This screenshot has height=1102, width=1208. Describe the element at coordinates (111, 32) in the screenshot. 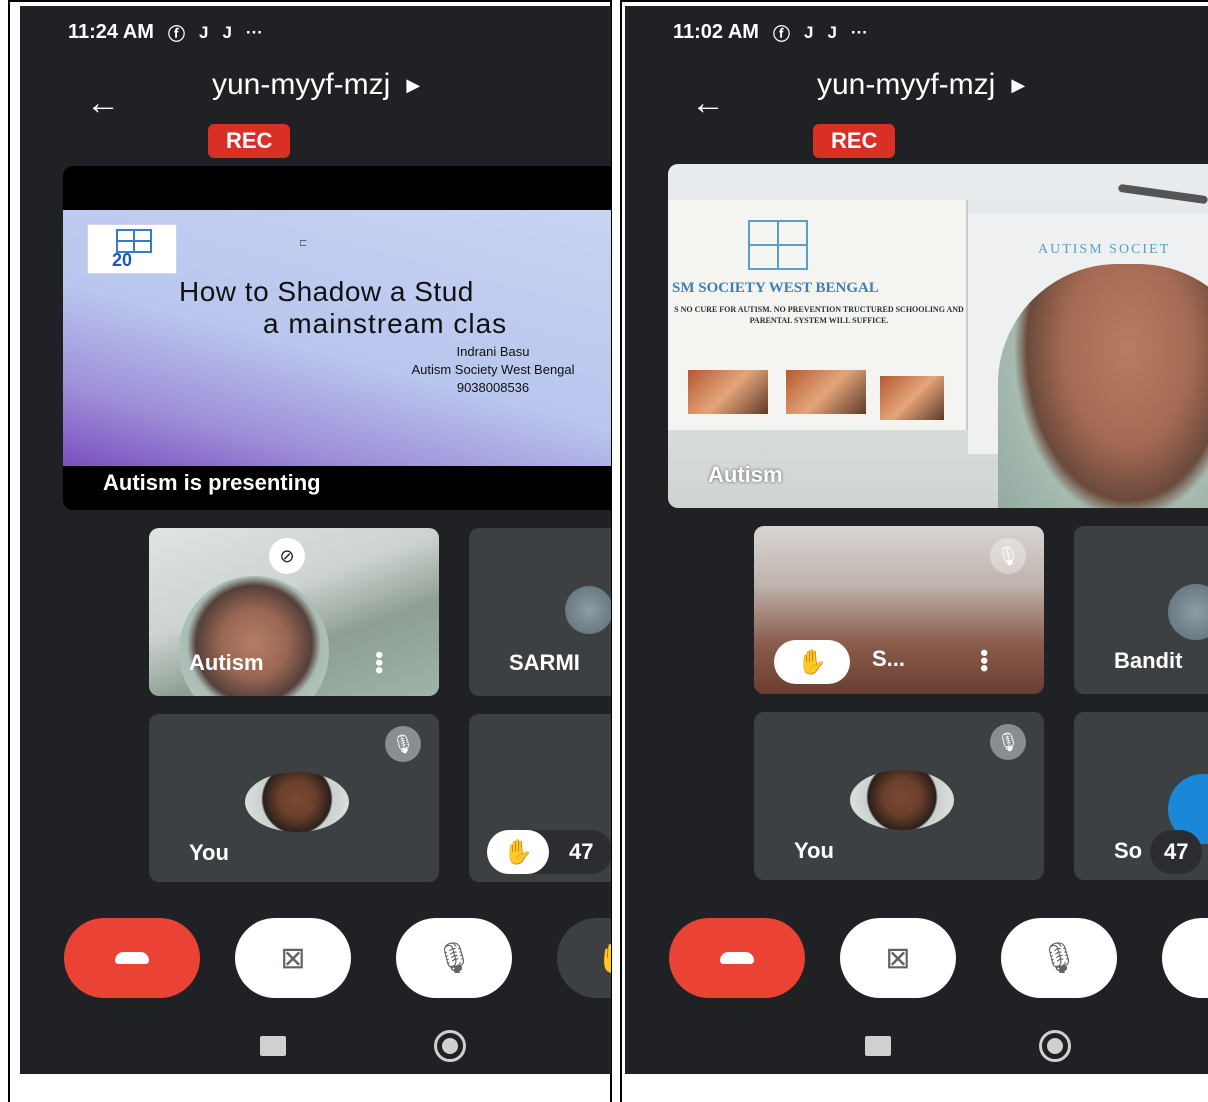

I see `status-time: 11:24 AM` at that location.